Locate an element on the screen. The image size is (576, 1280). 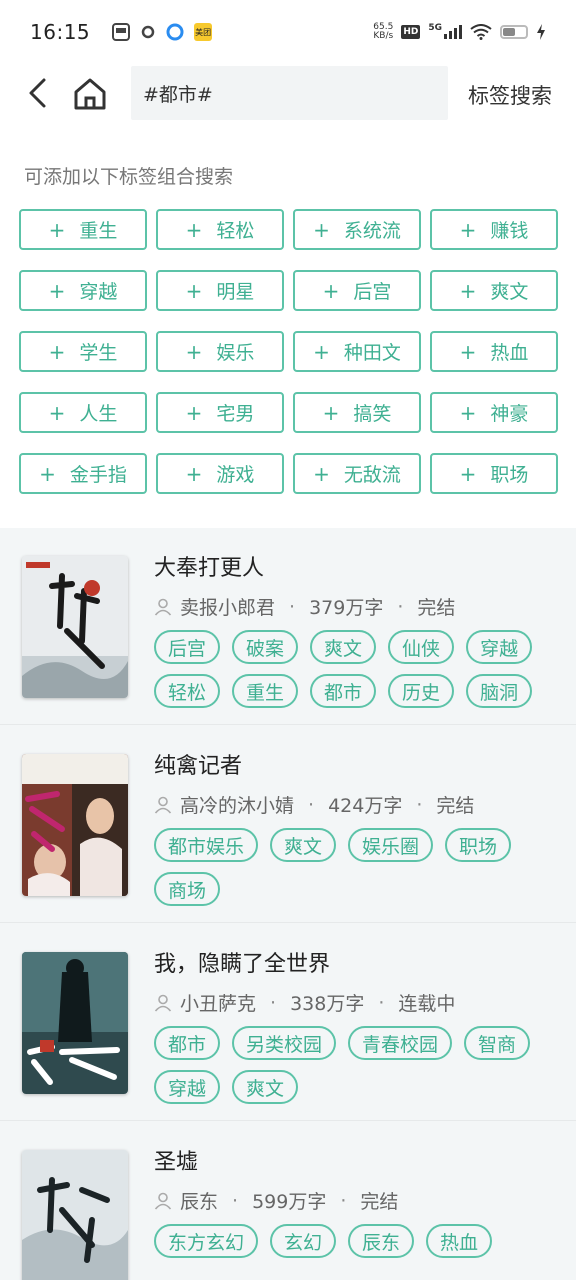
book-tag: 玄幻 is located at coordinates (303, 1241).